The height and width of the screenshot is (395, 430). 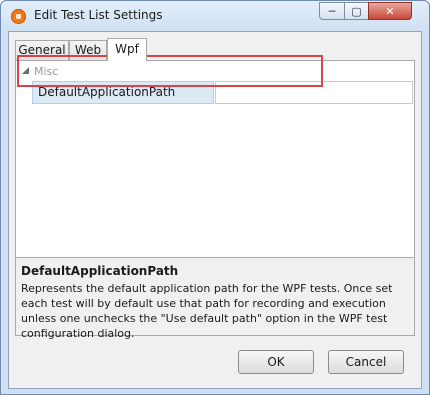 I want to click on property-name: DefaultApplicationPath, so click(x=123, y=92).